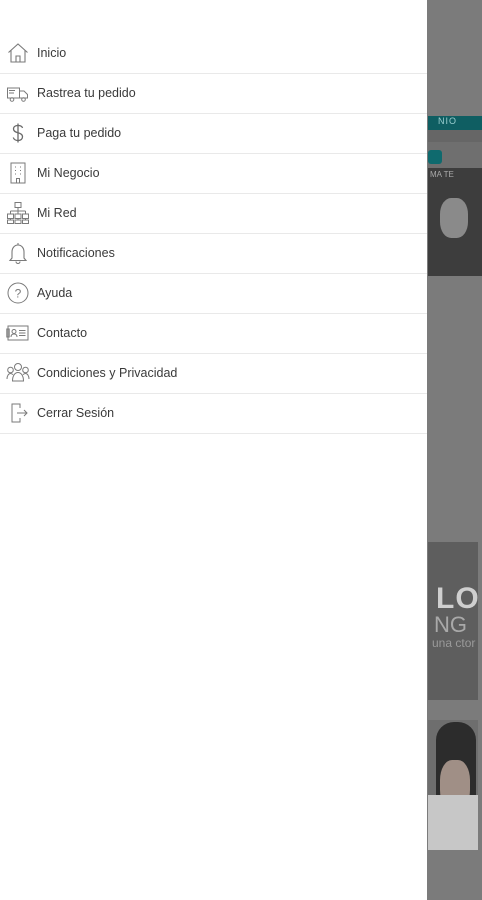 This screenshot has width=482, height=900. I want to click on menu-item-cerrar-sesion: Cerrar Sesión, so click(213, 414).